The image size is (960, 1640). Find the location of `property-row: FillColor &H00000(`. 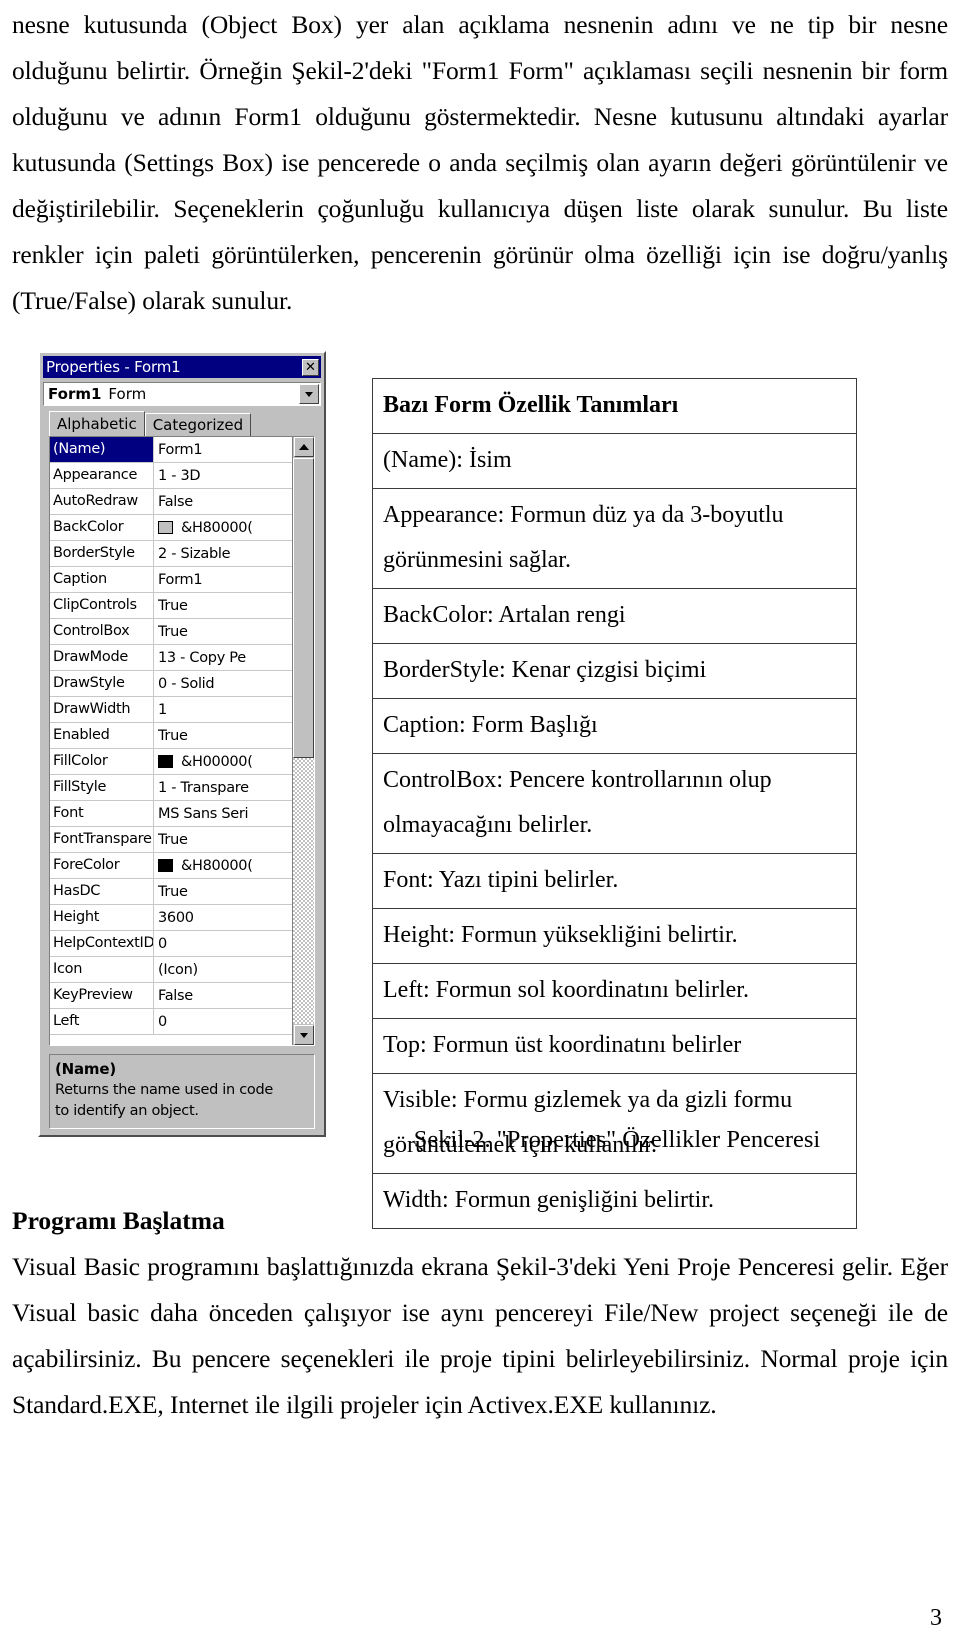

property-row: FillColor &H00000( is located at coordinates (171, 762).